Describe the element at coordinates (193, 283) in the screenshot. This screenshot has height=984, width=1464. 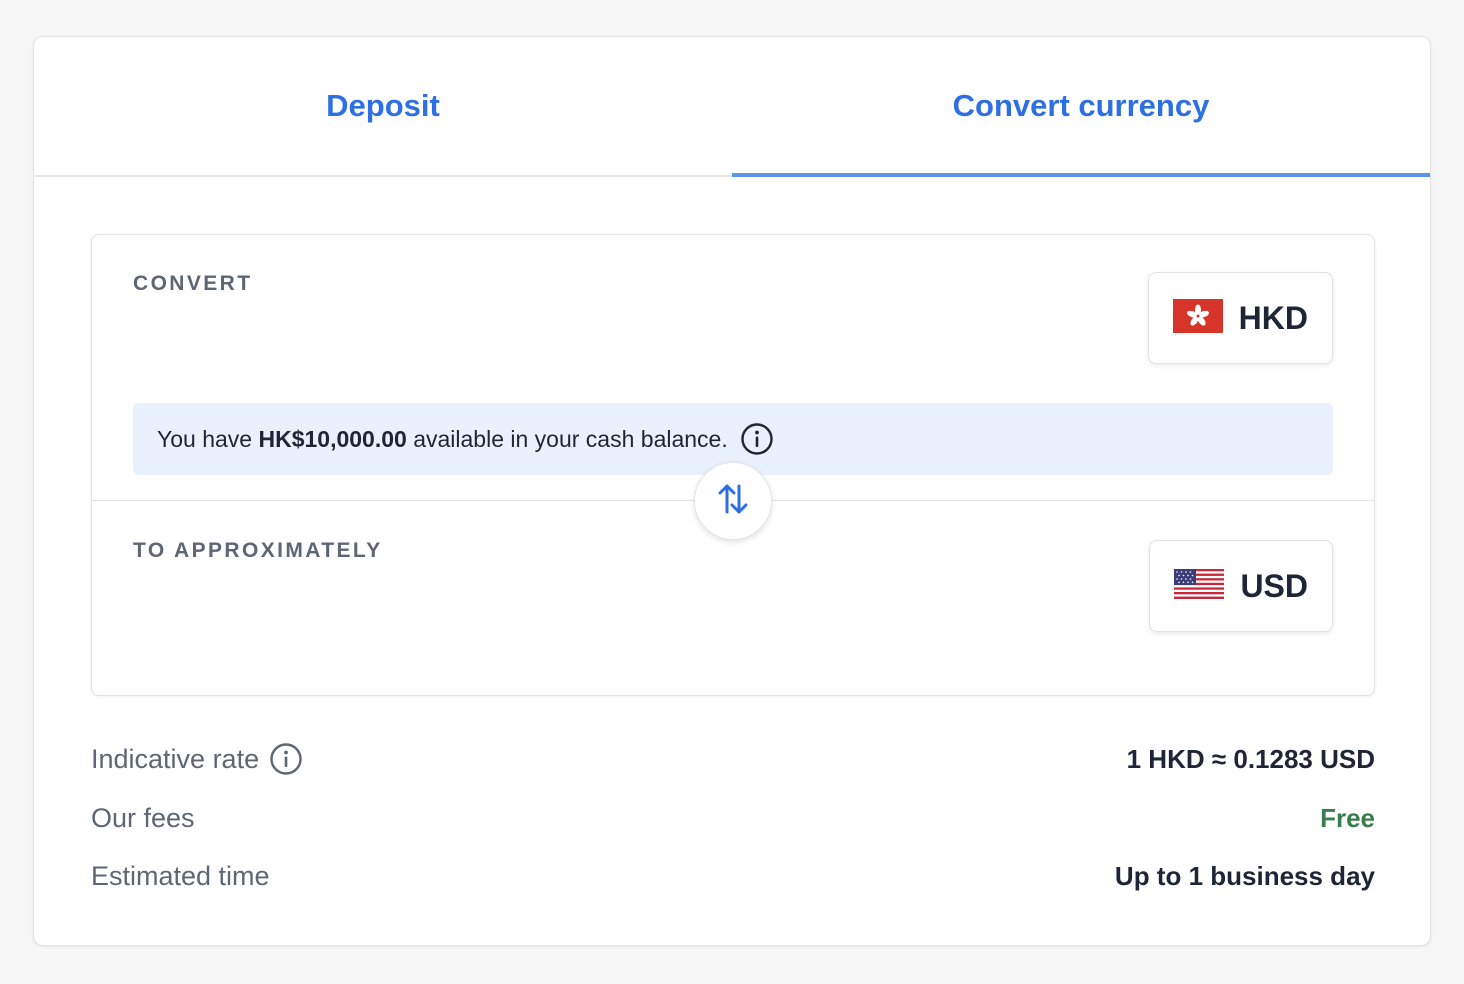
I see `convert-from-label: CONVERT` at that location.